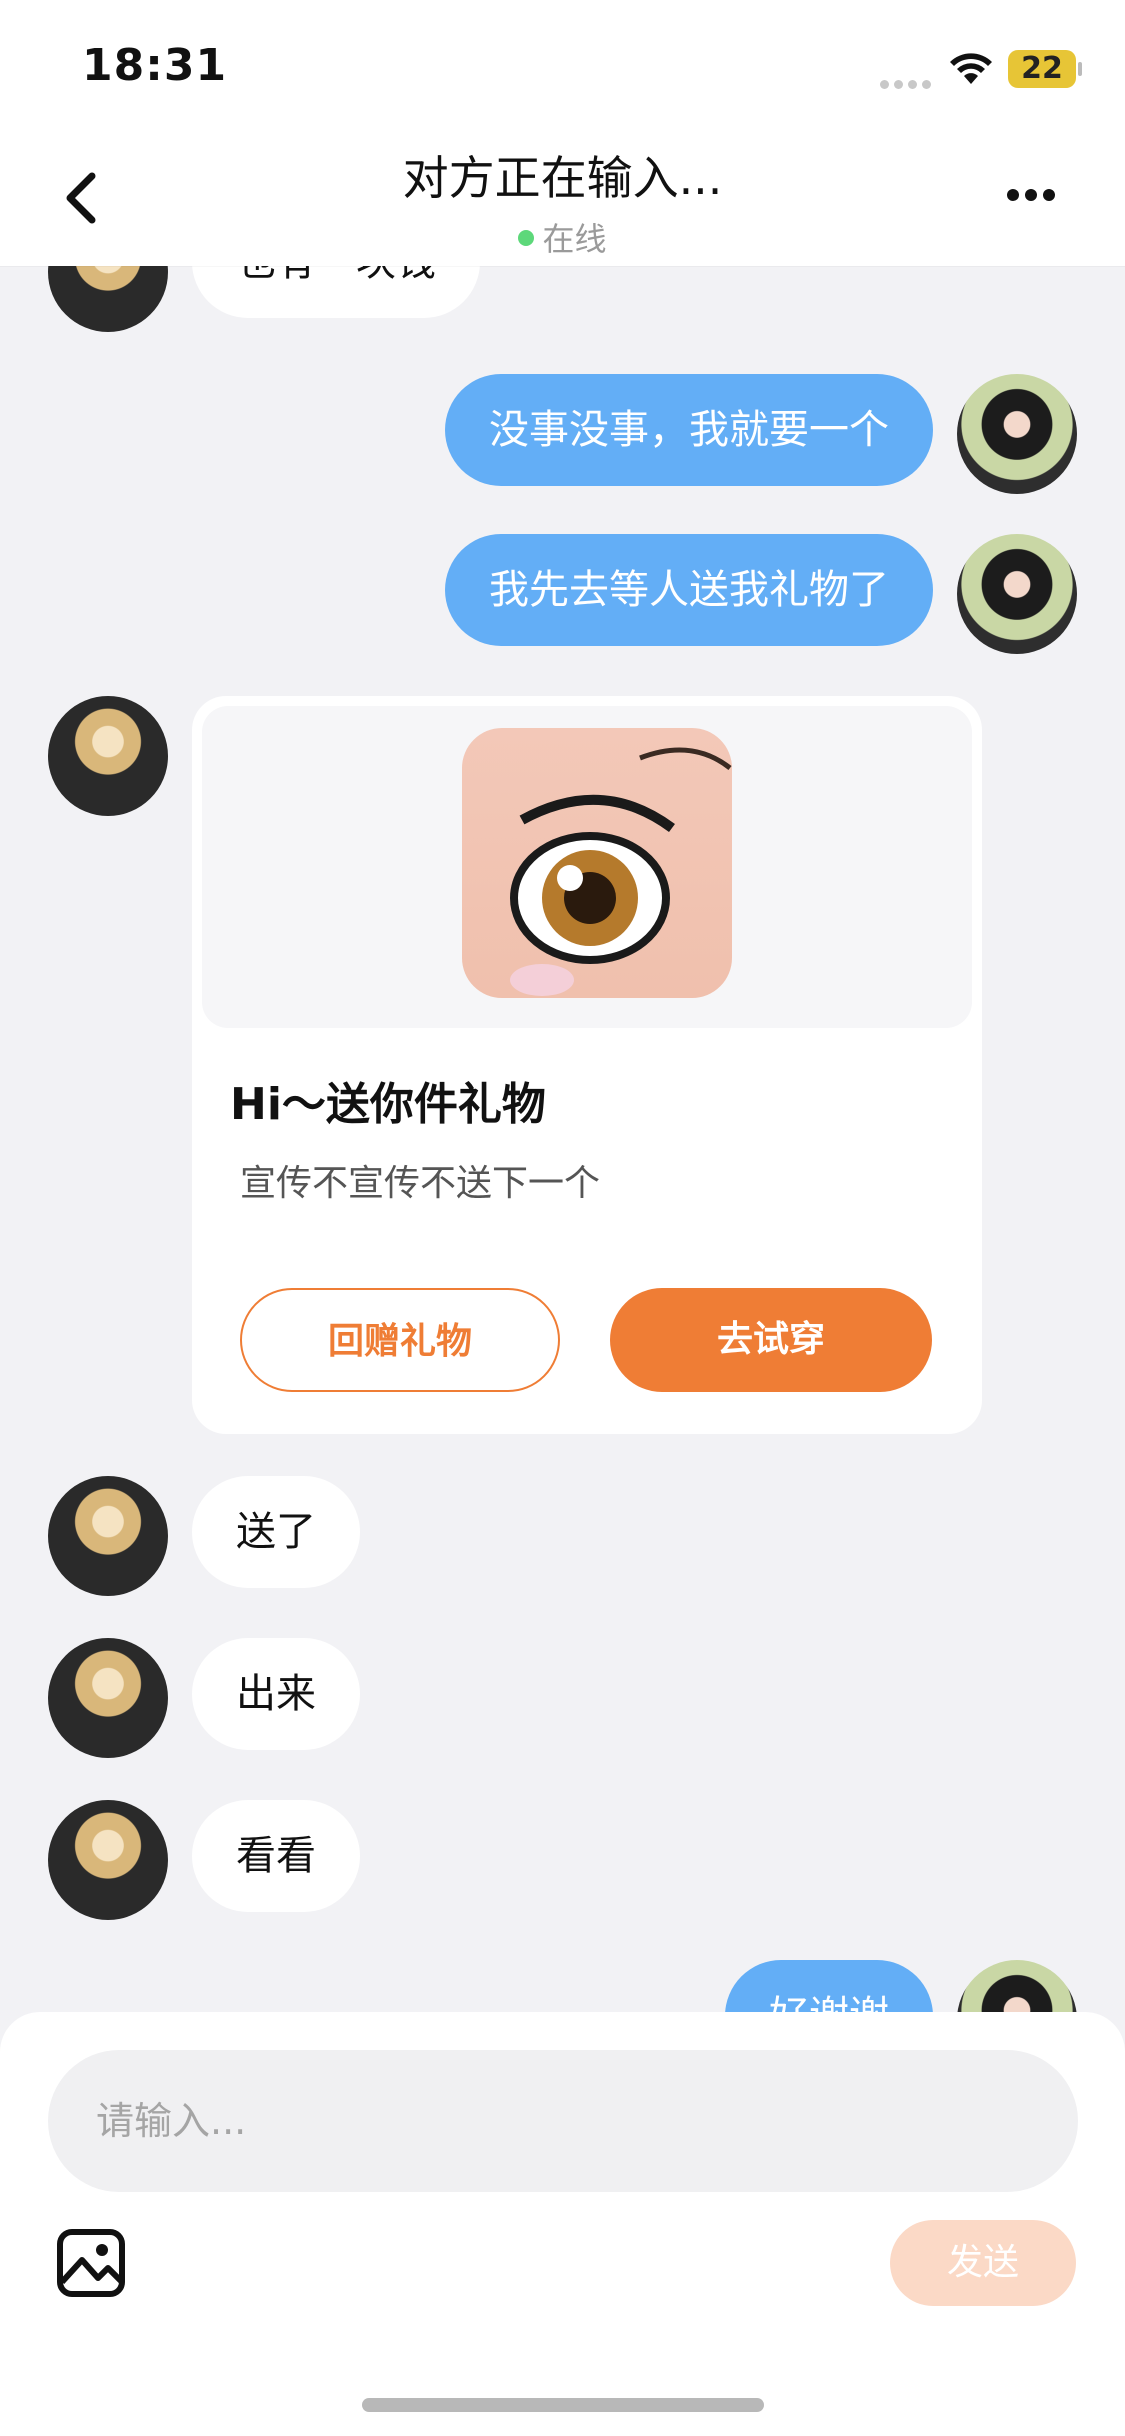  What do you see at coordinates (563, 2405) in the screenshot?
I see `home-indicator` at bounding box center [563, 2405].